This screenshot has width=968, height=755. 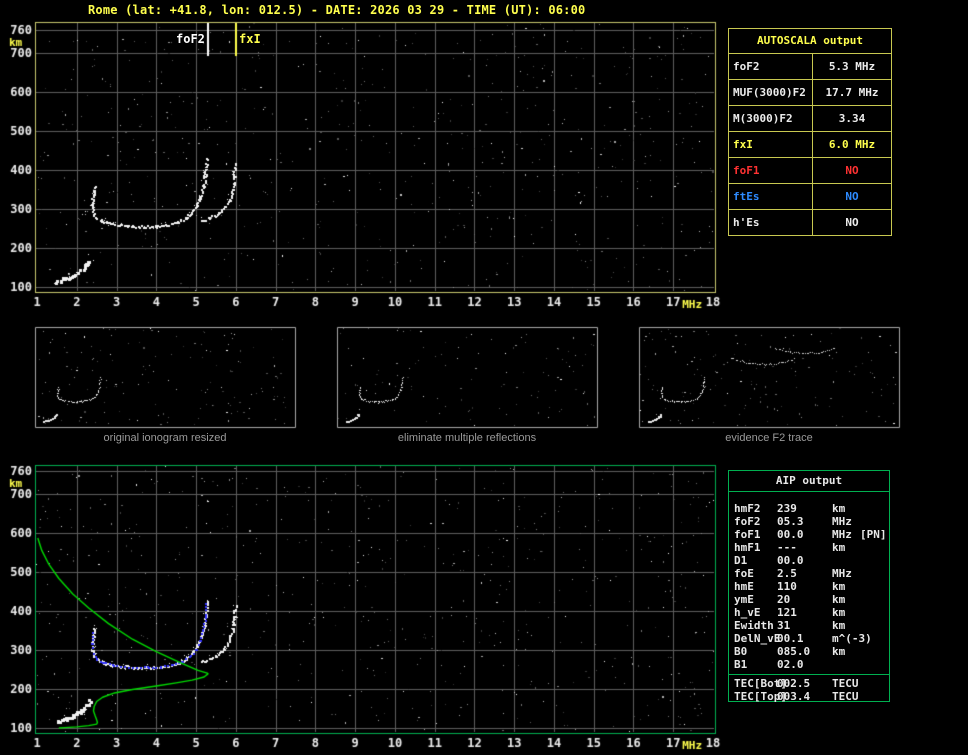 I want to click on param-value: 6.0 MHz, so click(x=852, y=144).